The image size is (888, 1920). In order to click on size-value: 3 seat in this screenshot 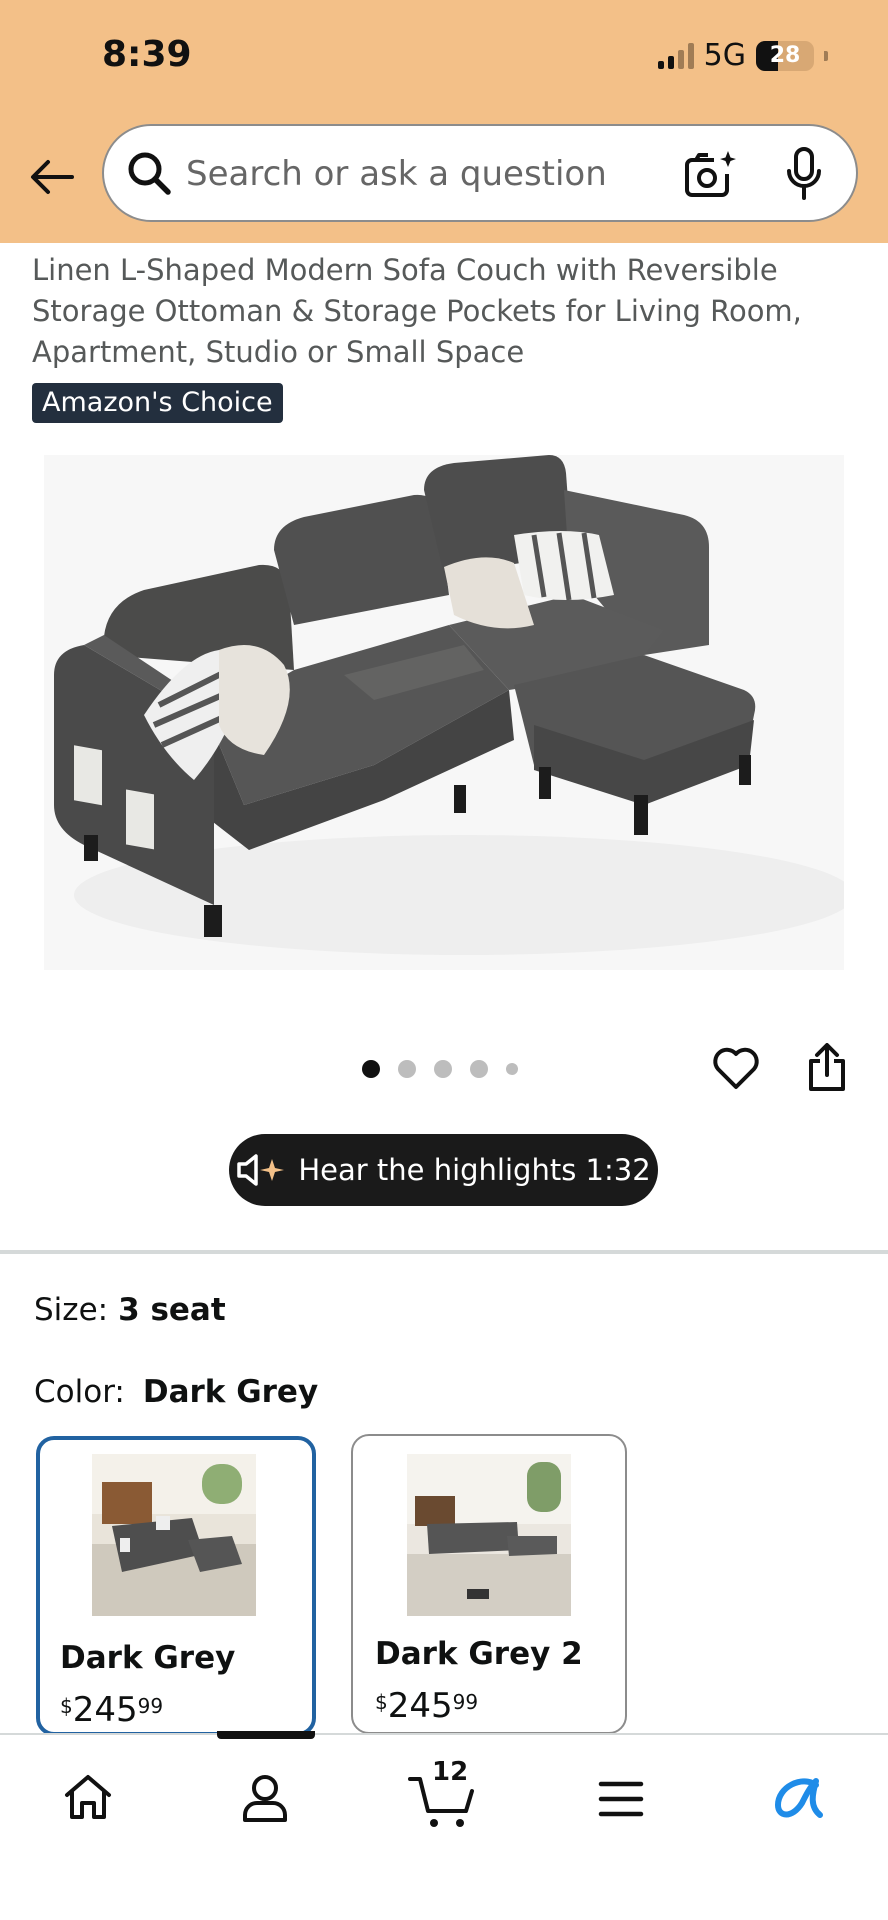, I will do `click(172, 1310)`.